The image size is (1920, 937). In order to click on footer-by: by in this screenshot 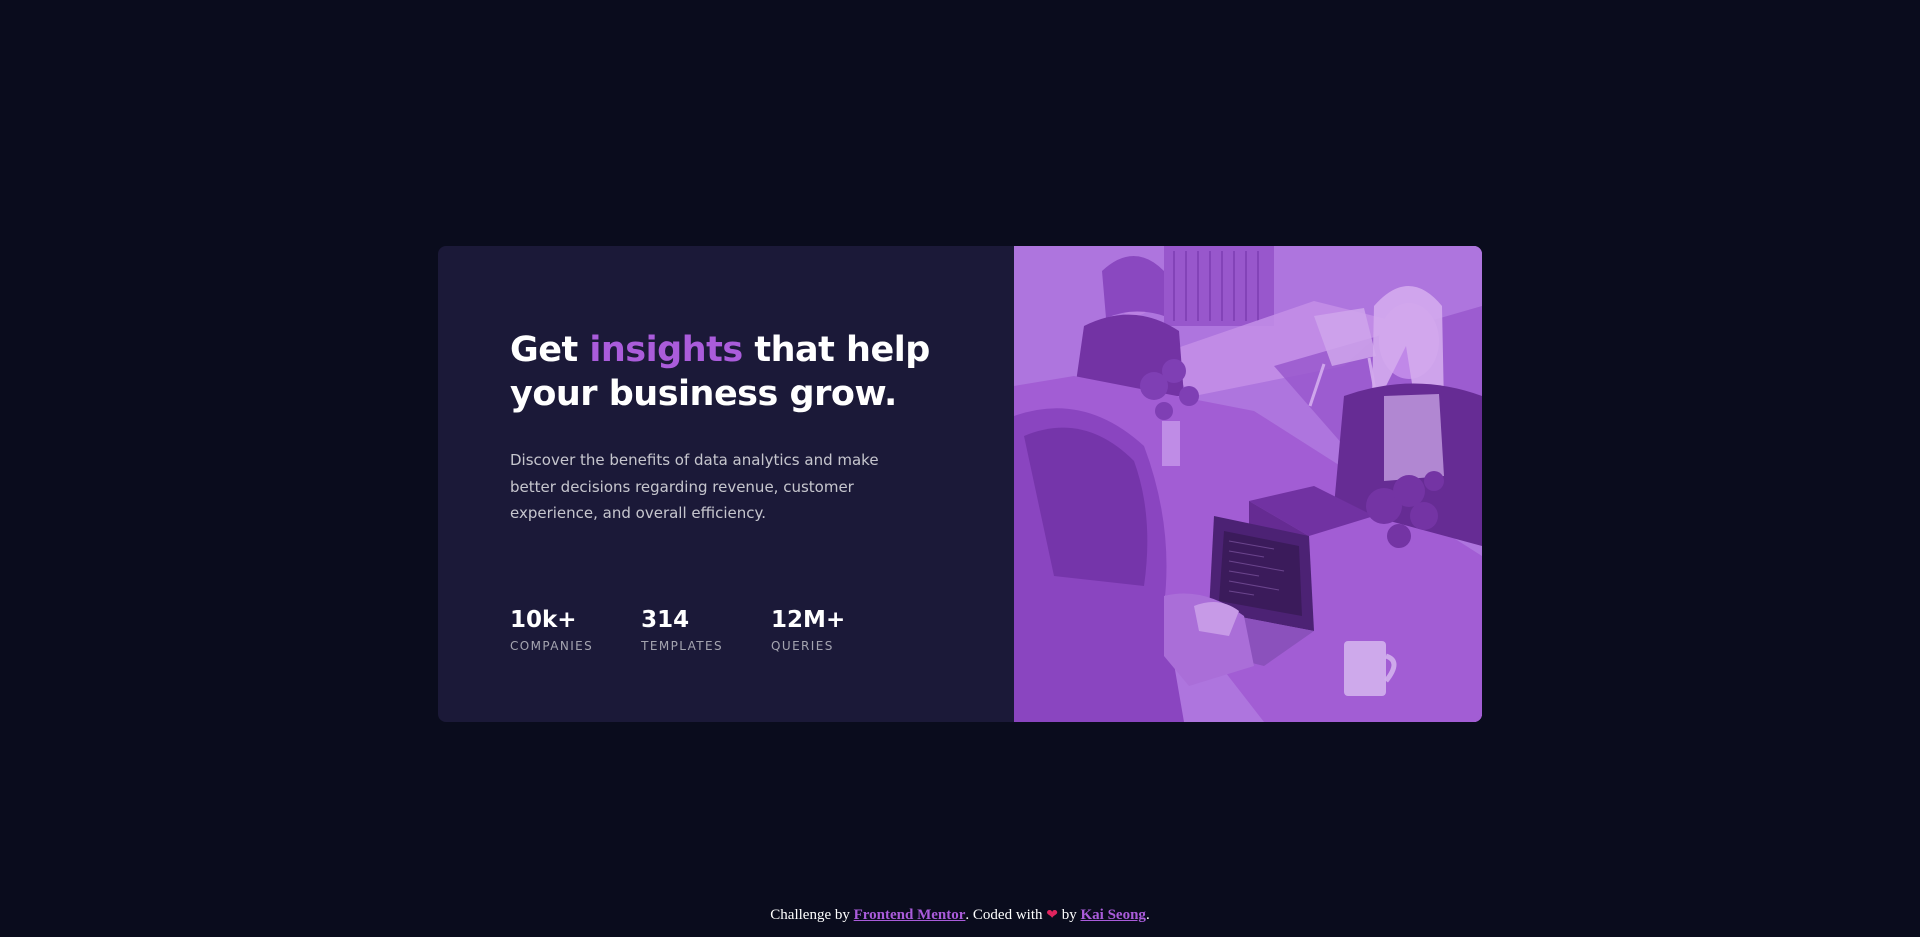, I will do `click(1069, 915)`.